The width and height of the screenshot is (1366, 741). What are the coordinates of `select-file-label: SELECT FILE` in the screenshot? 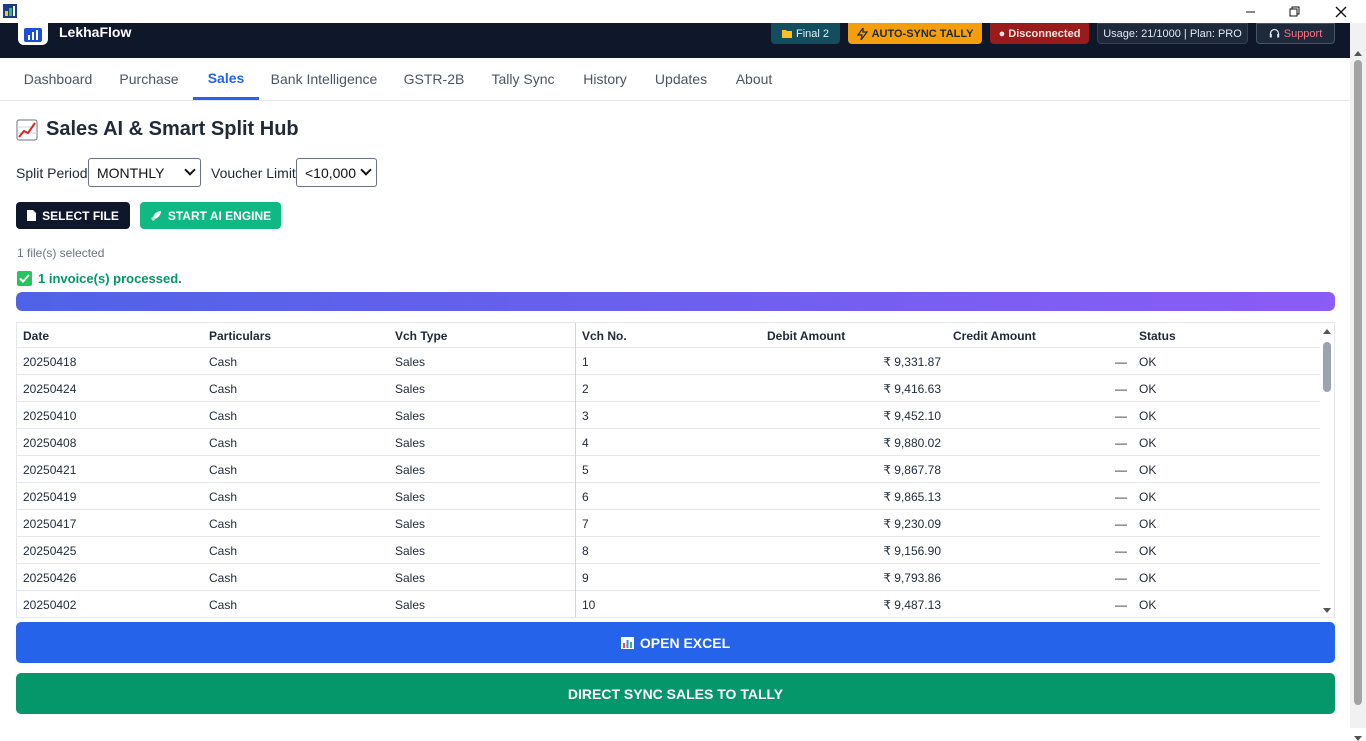 It's located at (80, 215).